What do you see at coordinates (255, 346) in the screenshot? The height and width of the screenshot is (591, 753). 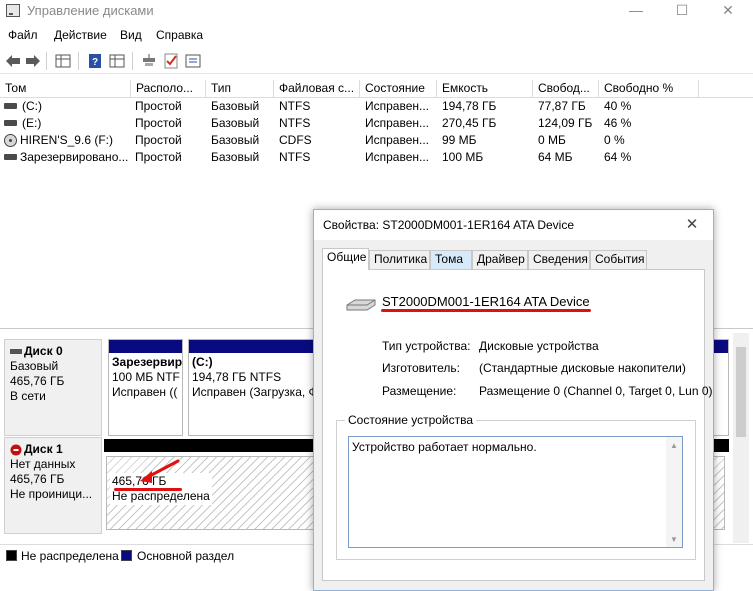 I see `primary-partition-bar` at bounding box center [255, 346].